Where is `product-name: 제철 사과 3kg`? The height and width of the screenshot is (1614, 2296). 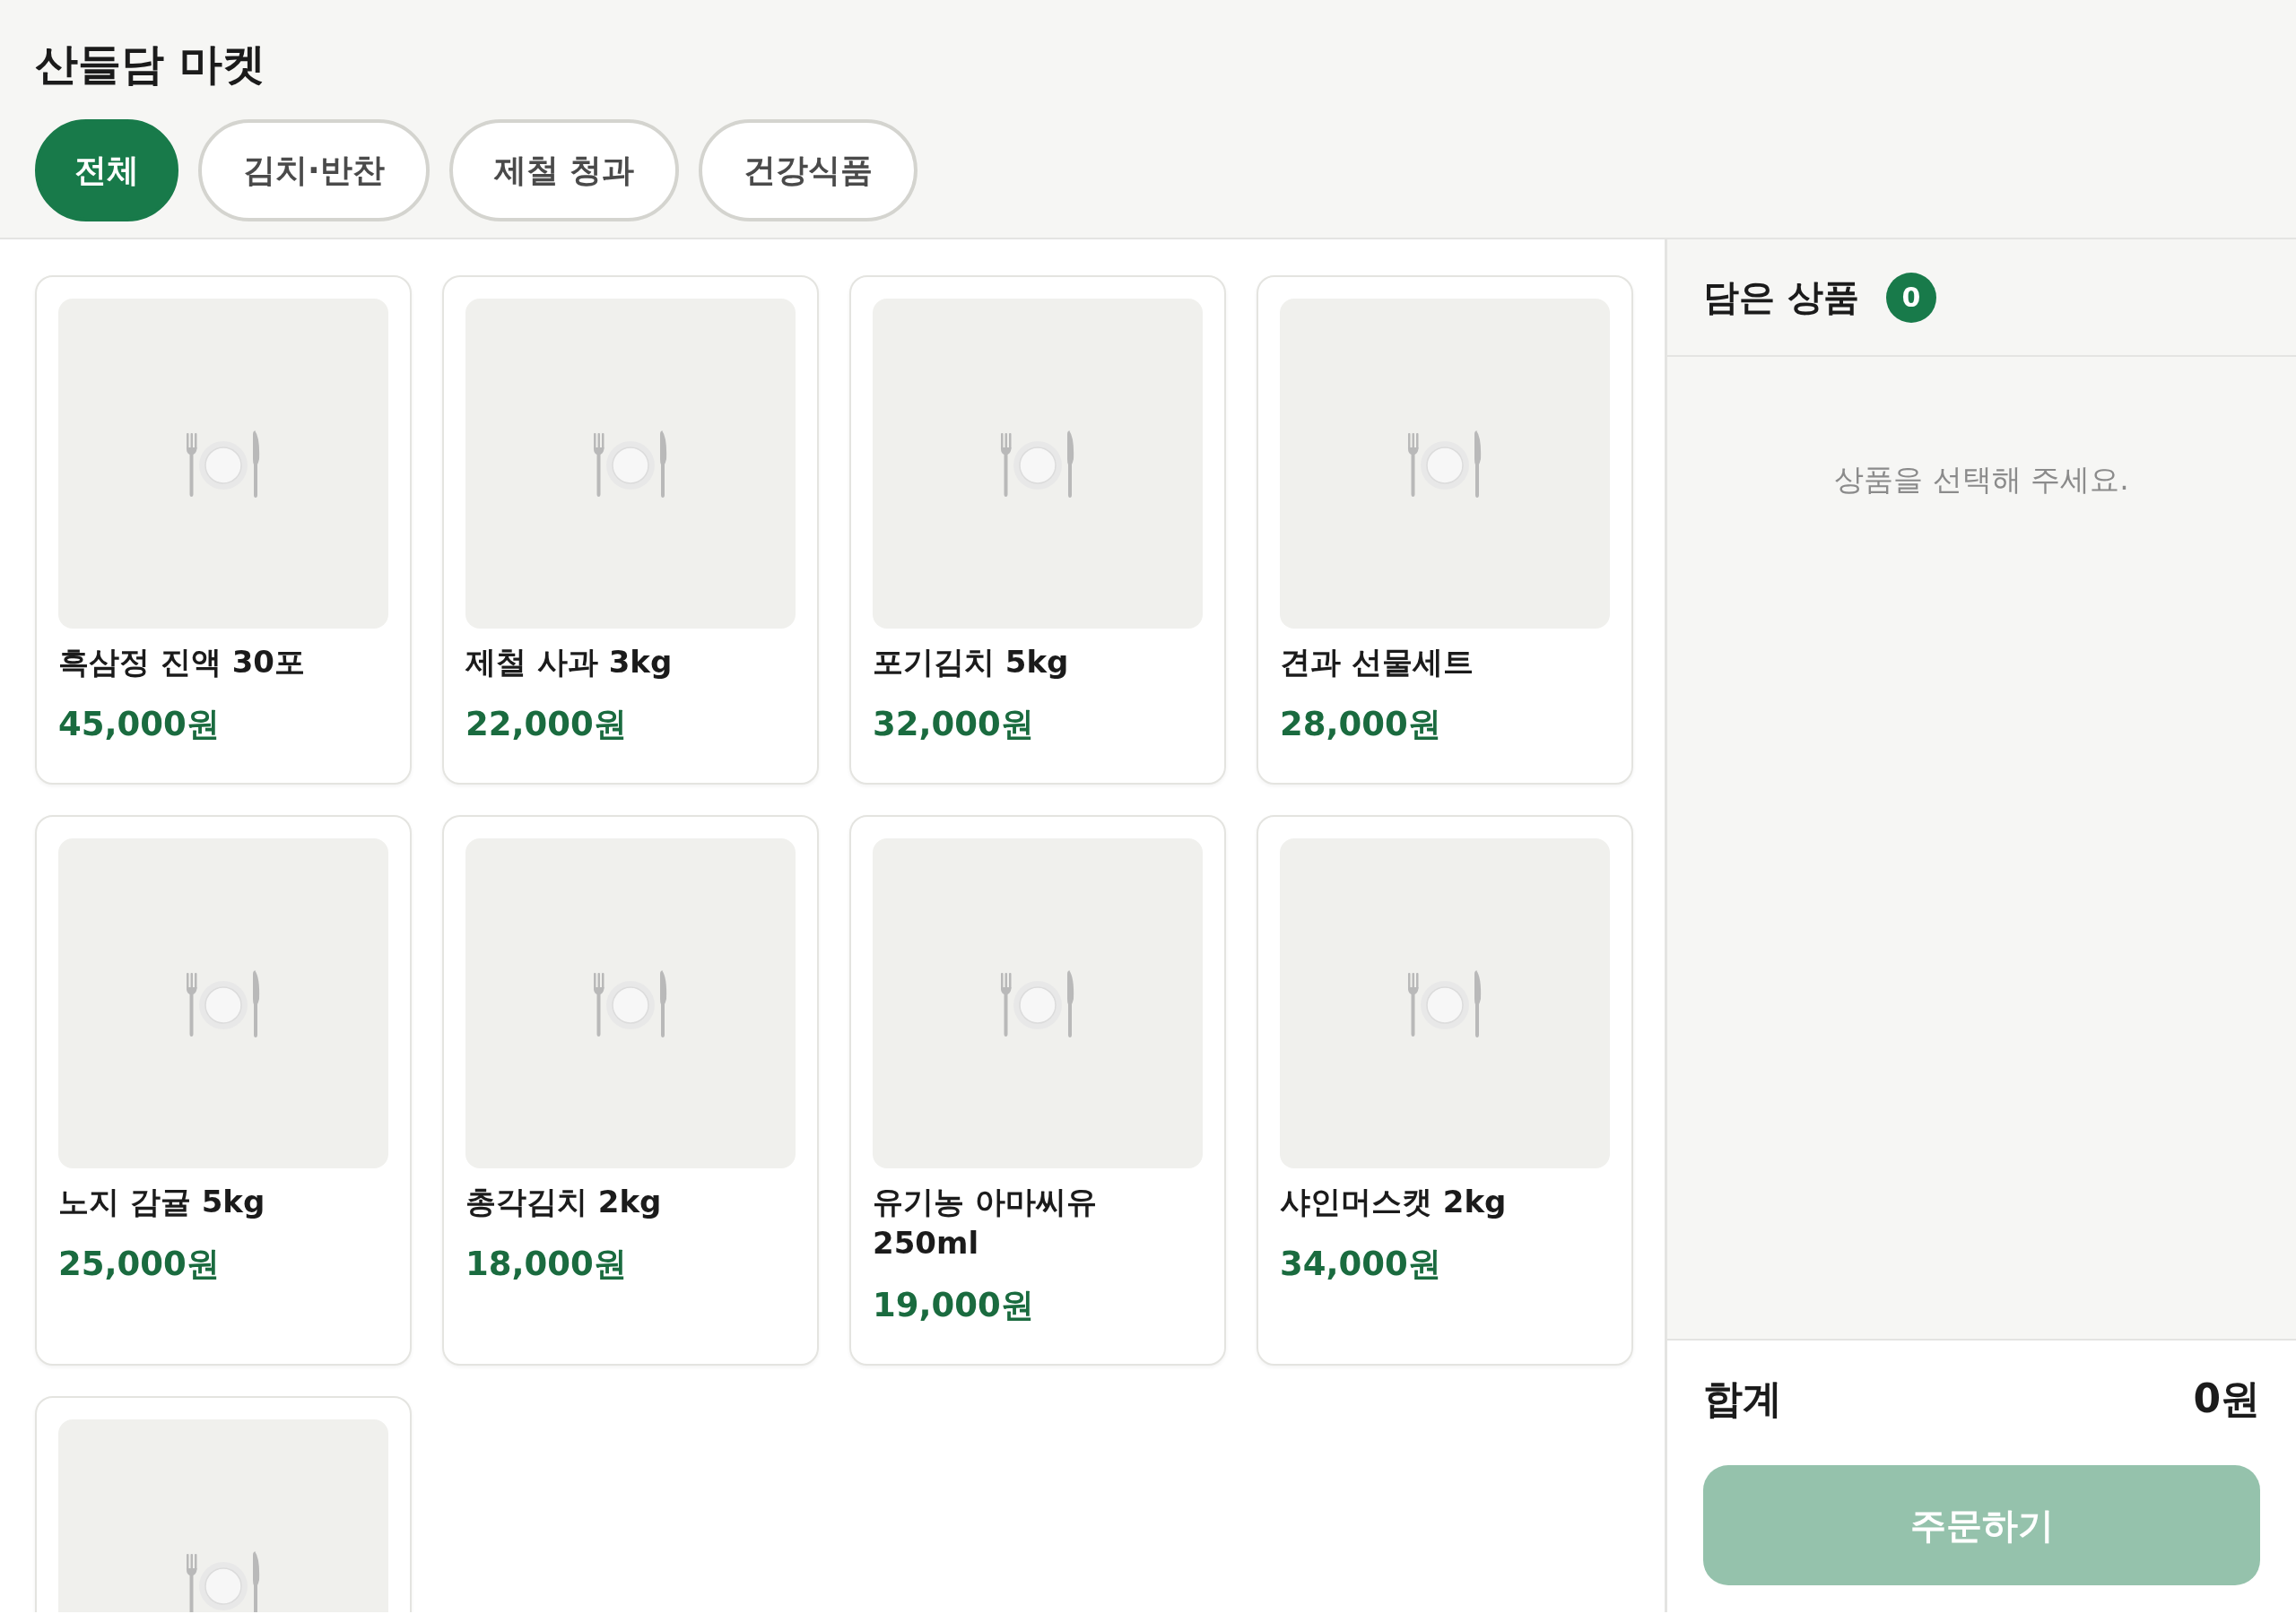 product-name: 제철 사과 3kg is located at coordinates (569, 662).